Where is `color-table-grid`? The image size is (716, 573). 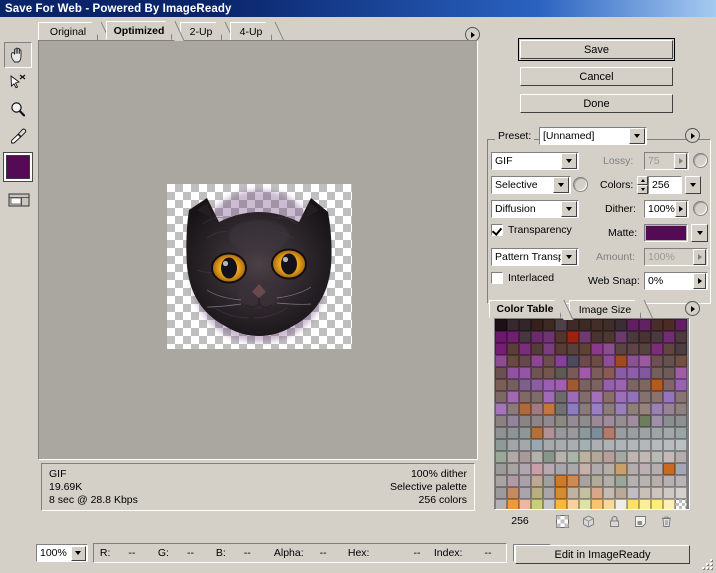
color-table-grid is located at coordinates (592, 414).